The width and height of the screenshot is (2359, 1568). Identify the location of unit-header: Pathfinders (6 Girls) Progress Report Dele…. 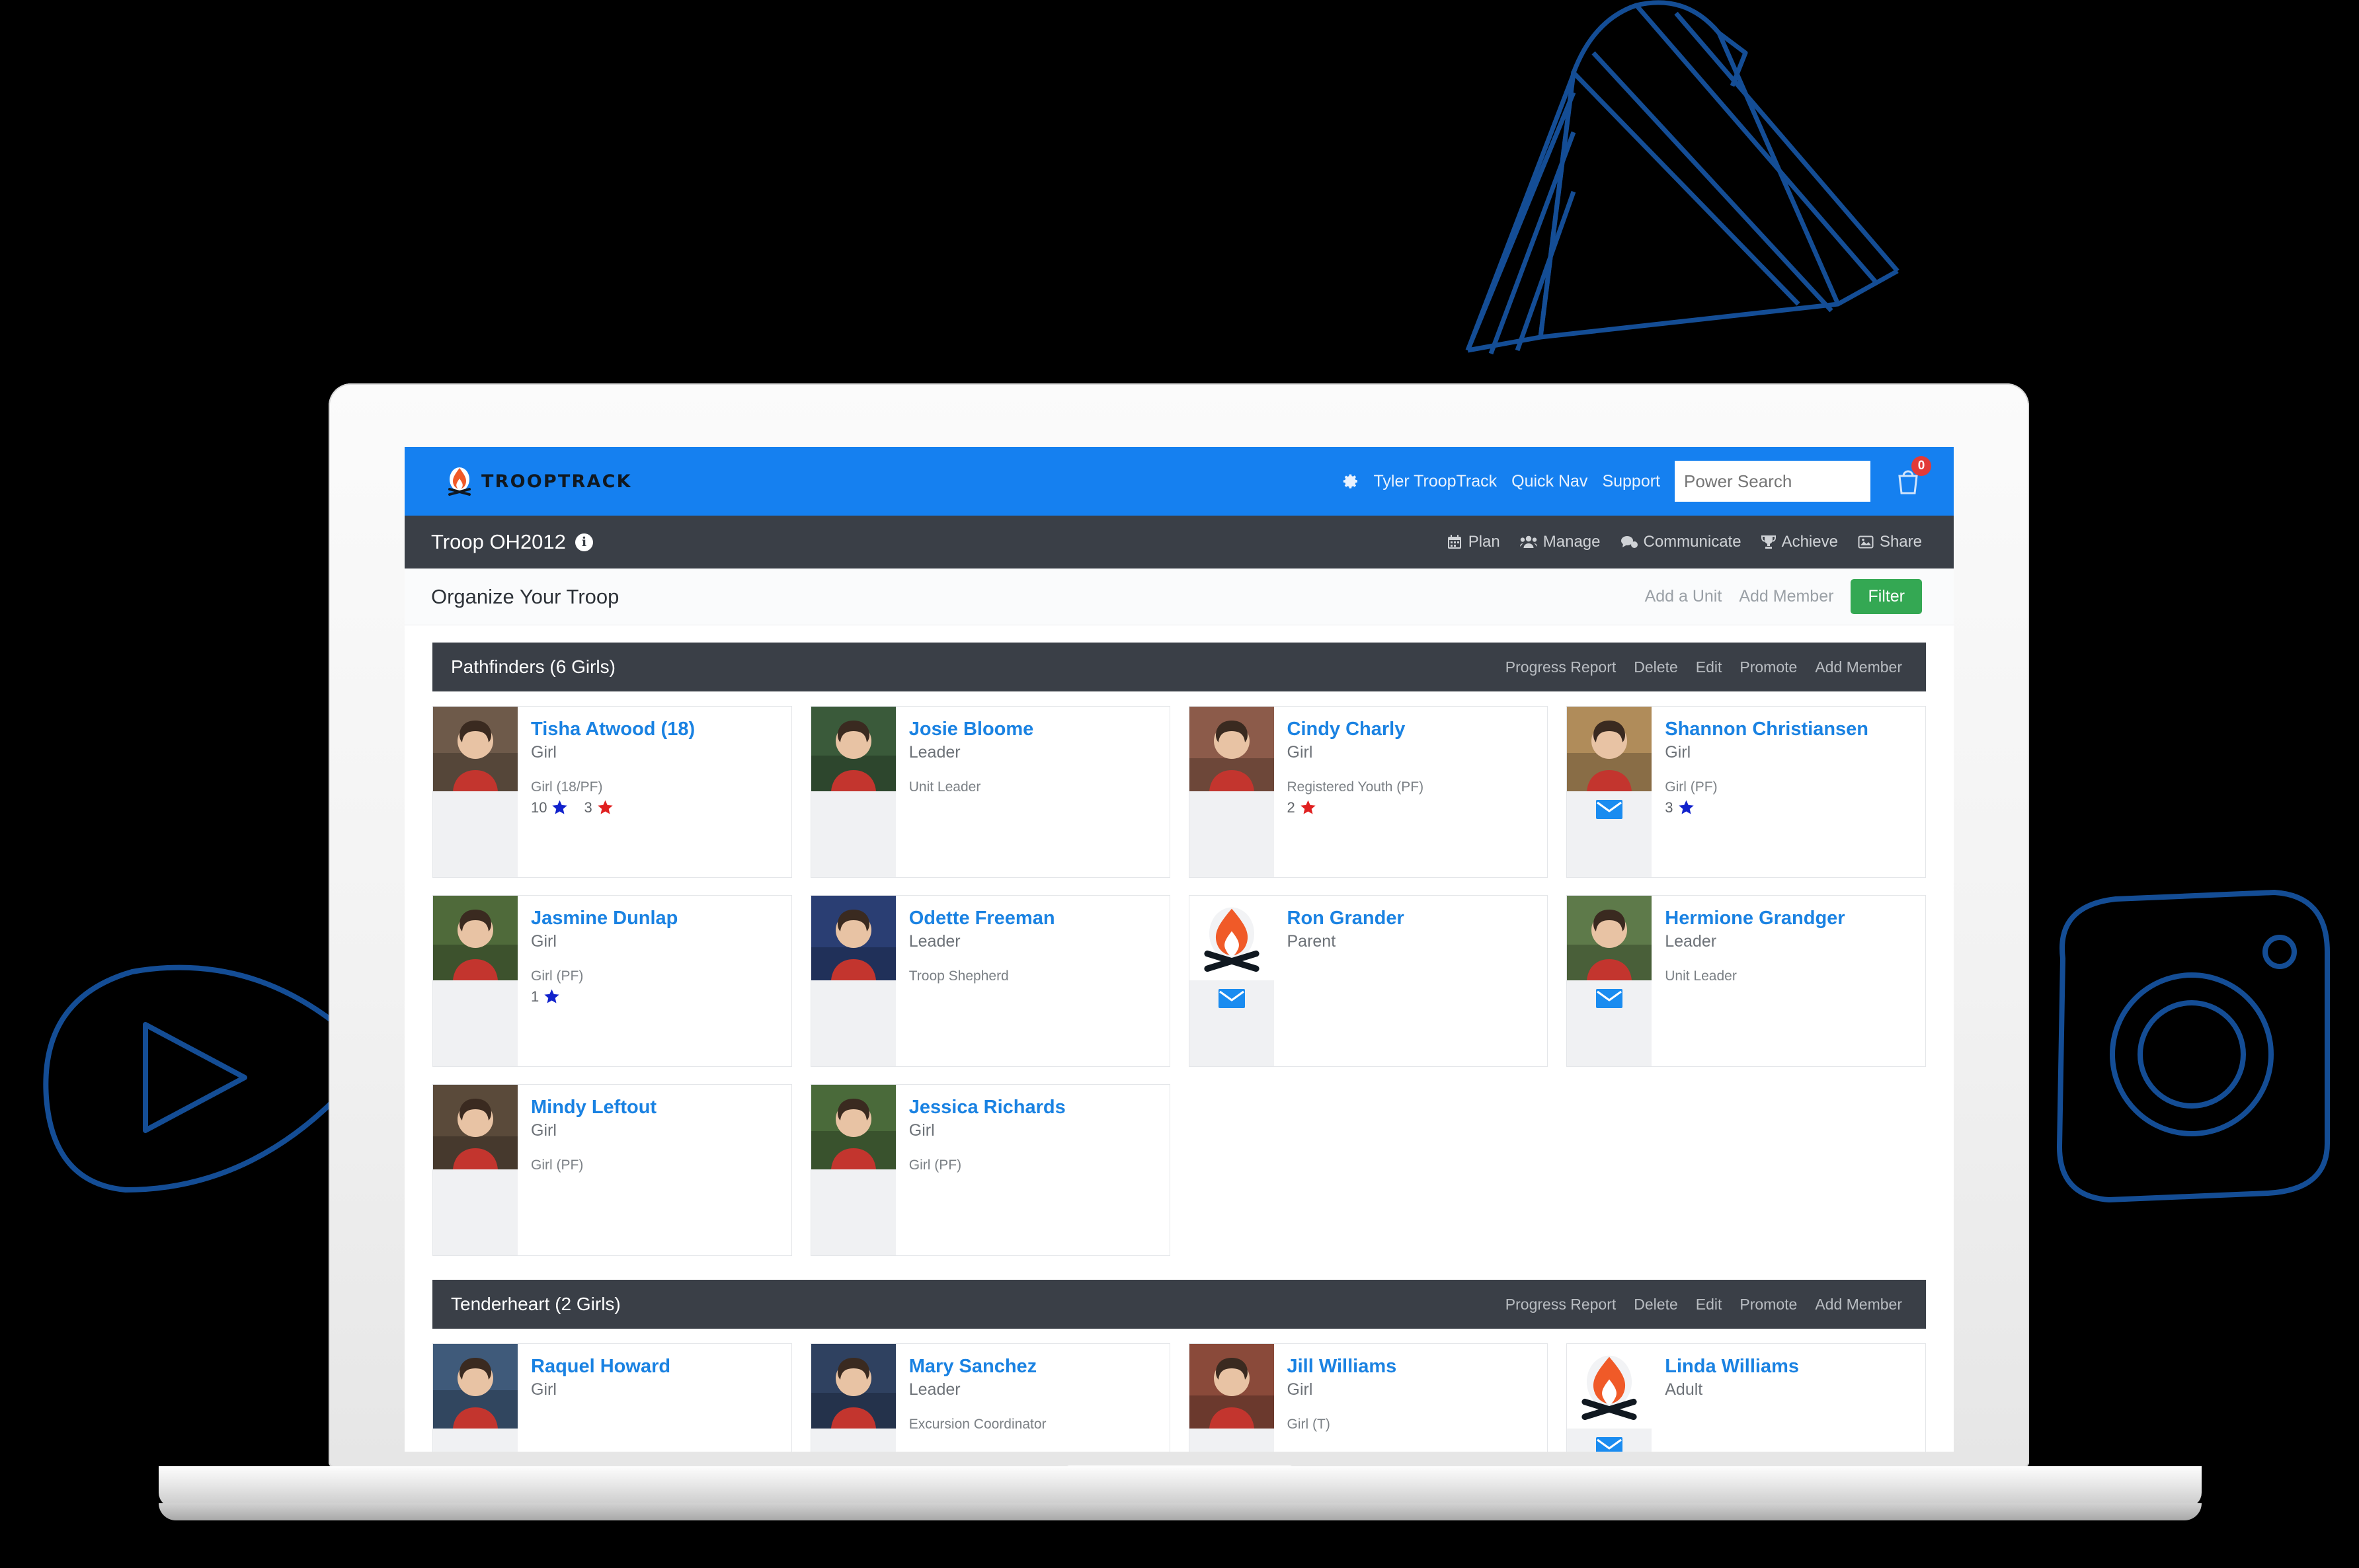
(1179, 667).